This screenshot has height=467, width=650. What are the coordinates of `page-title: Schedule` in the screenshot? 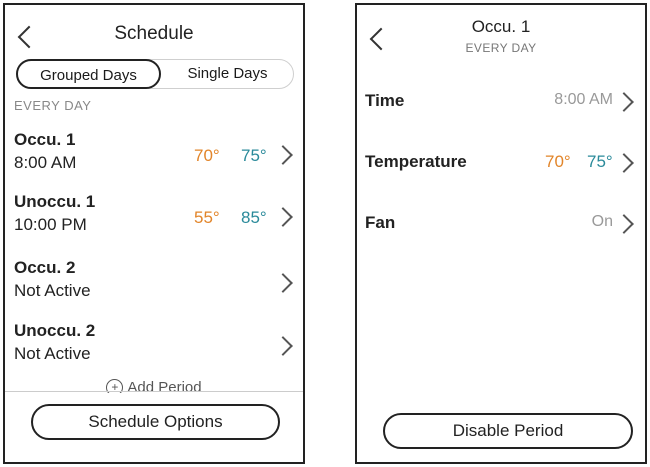 It's located at (154, 33).